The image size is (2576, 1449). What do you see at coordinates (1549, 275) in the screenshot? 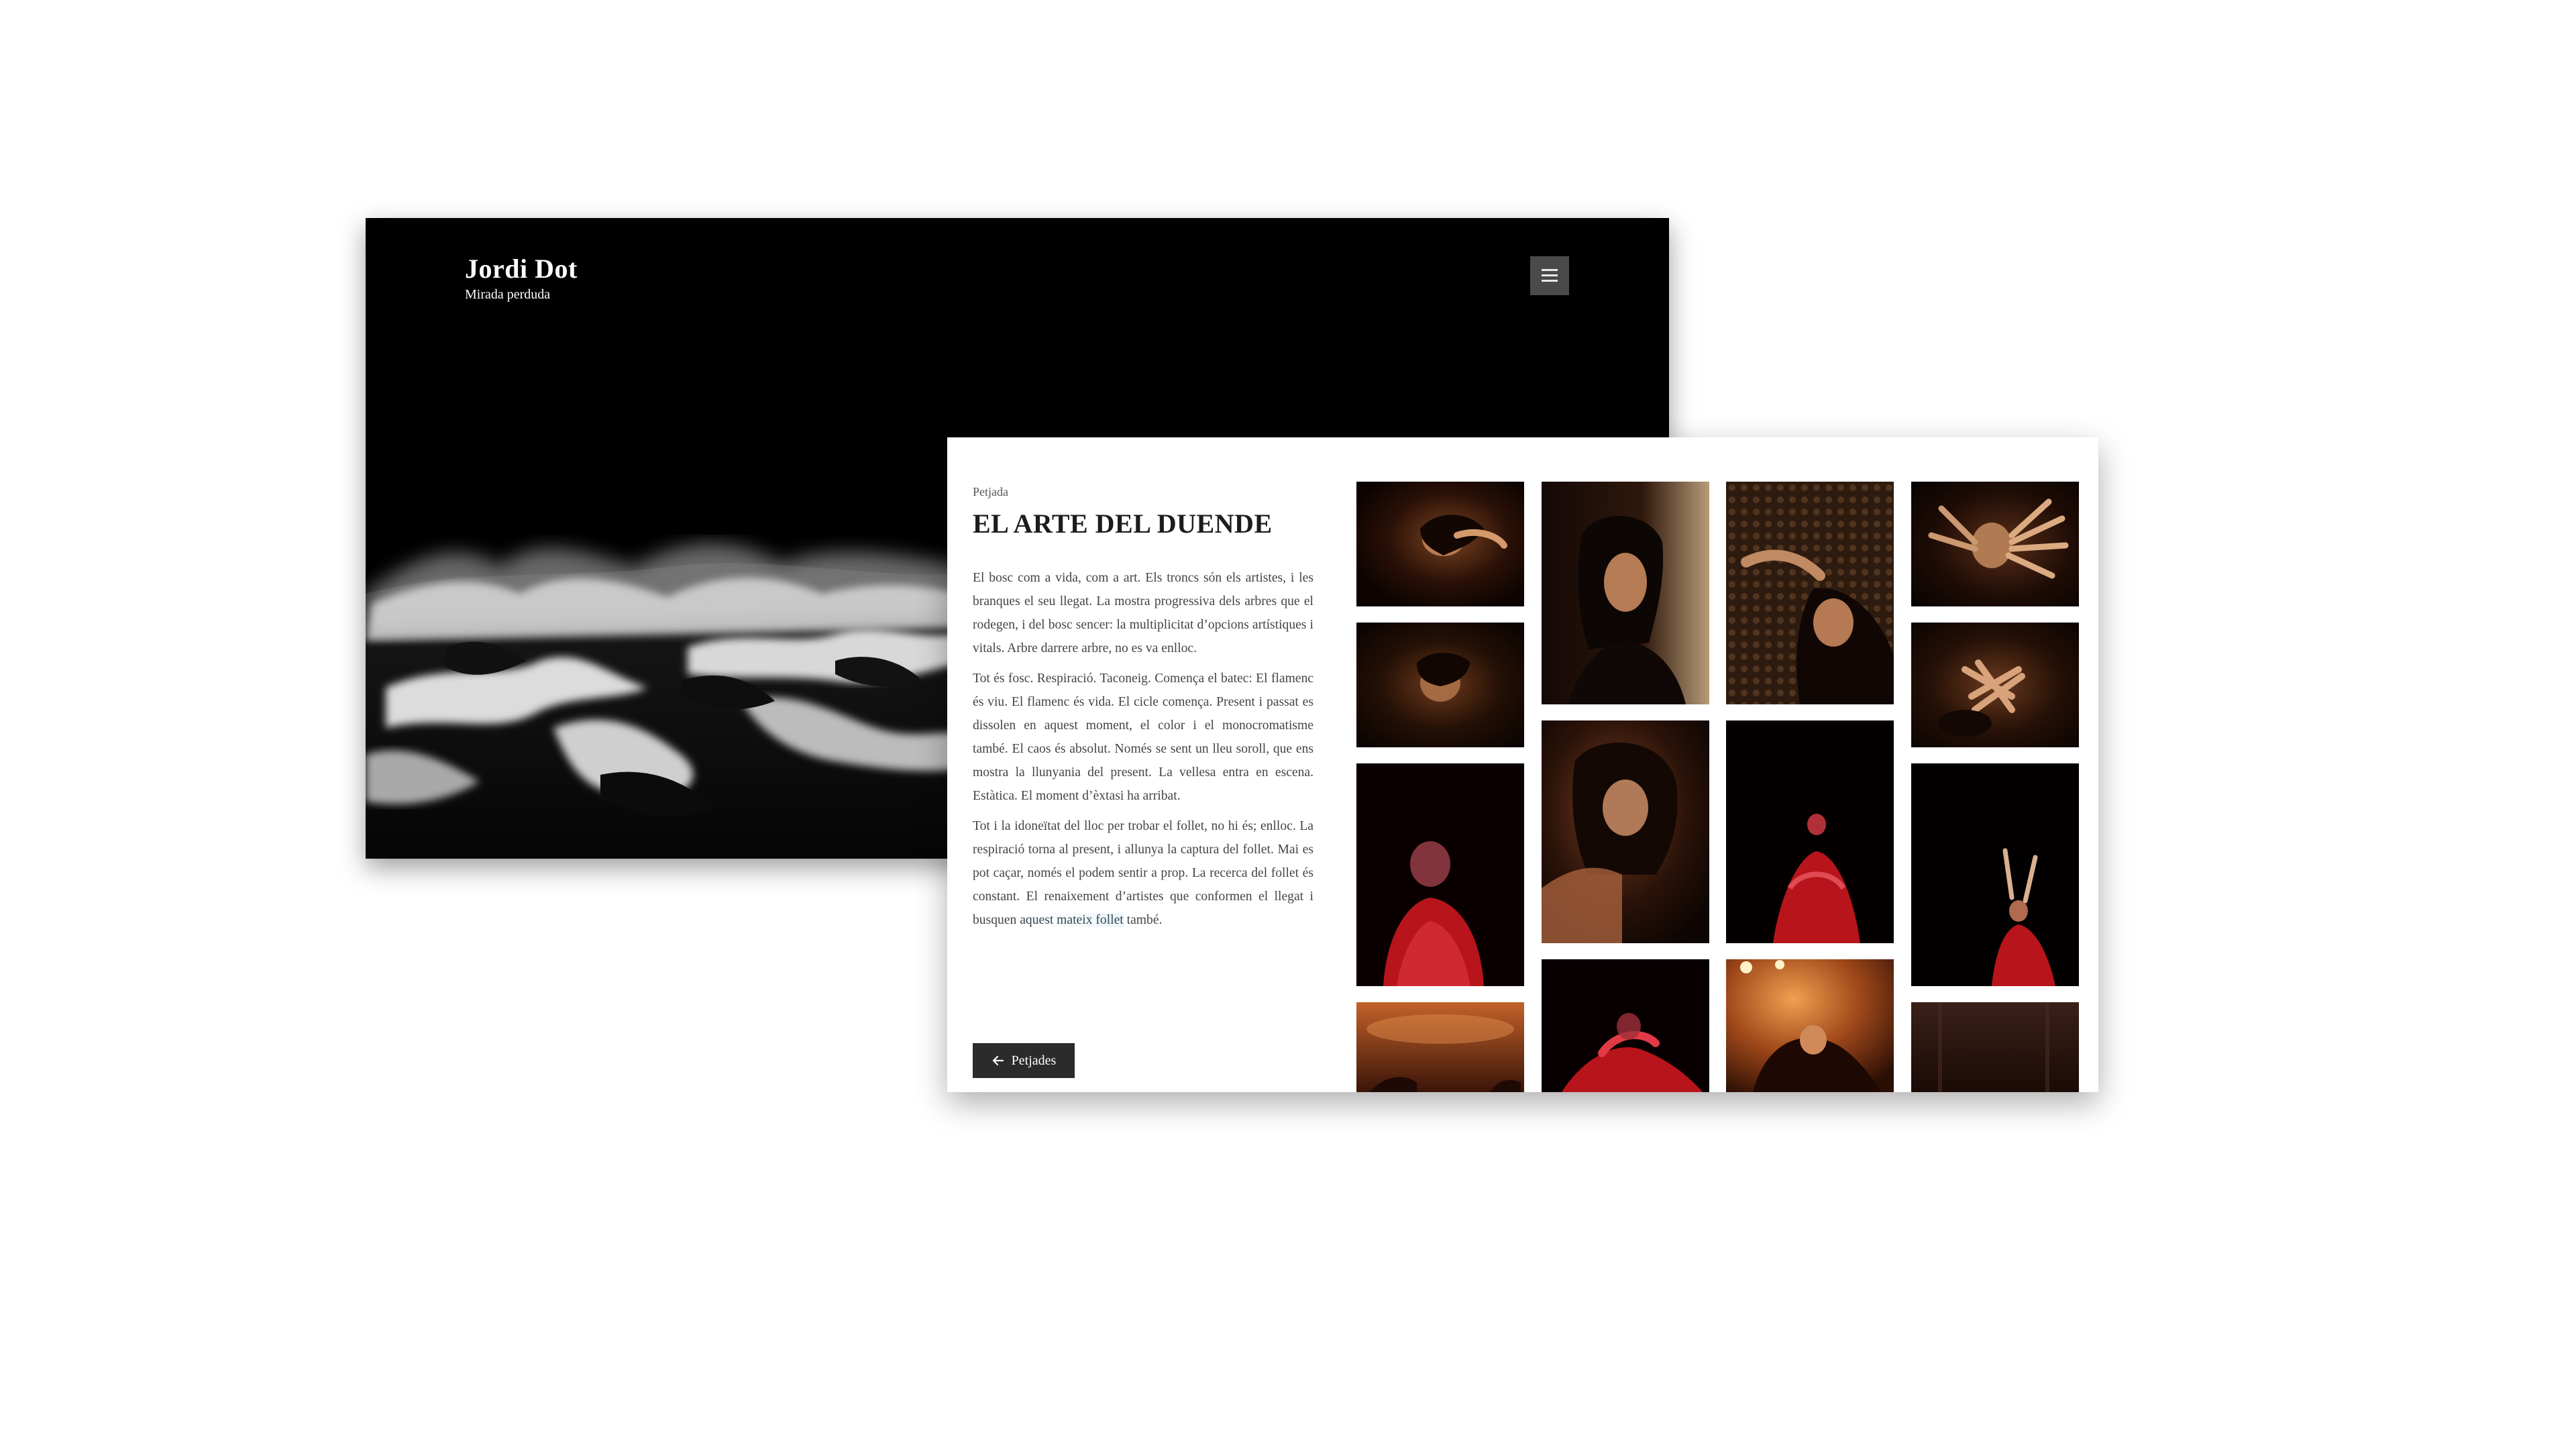
I see `menu-button` at bounding box center [1549, 275].